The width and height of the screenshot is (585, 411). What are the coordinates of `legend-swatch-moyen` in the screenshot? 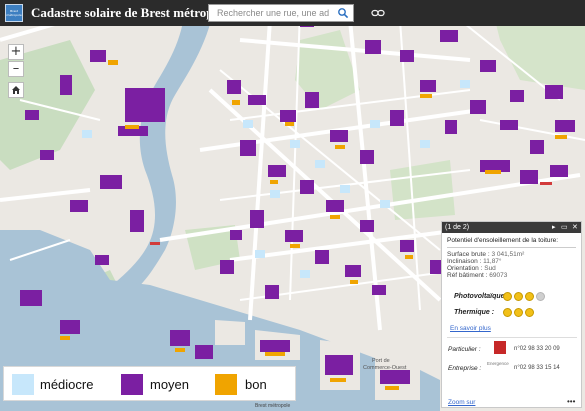 It's located at (132, 384).